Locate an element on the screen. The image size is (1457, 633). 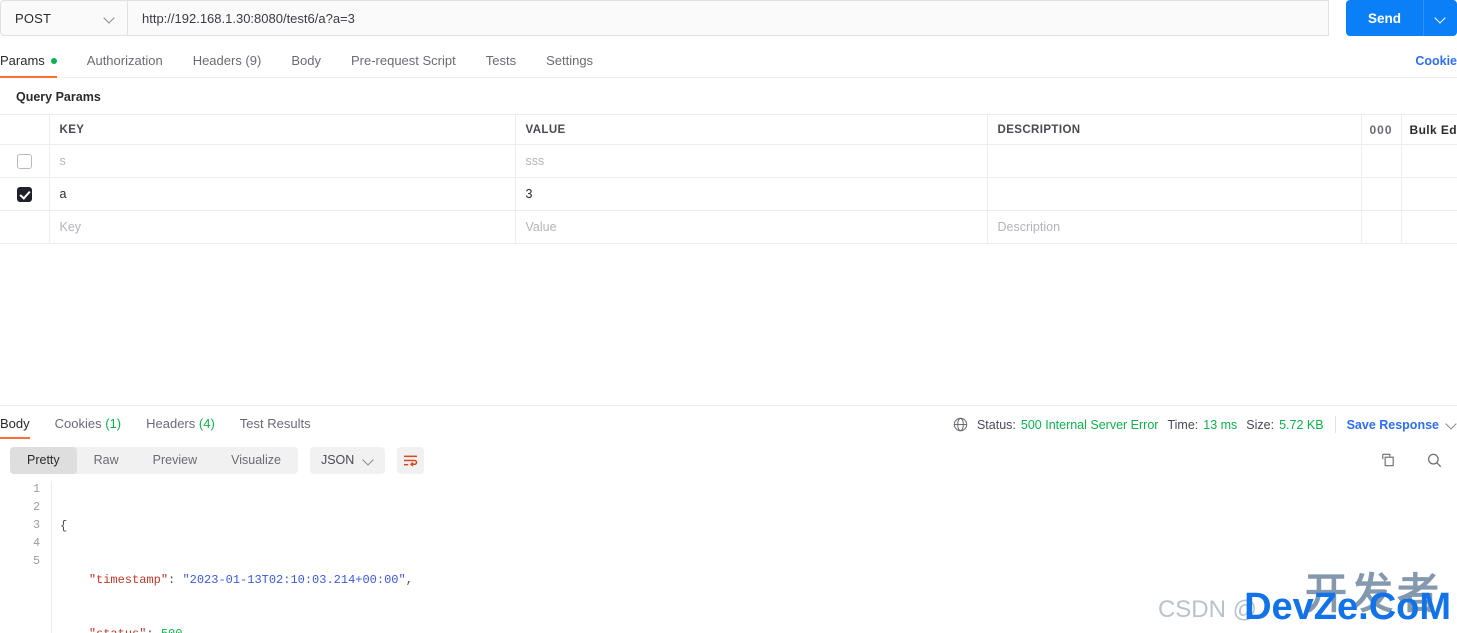
http-method-label: POST is located at coordinates (33, 18).